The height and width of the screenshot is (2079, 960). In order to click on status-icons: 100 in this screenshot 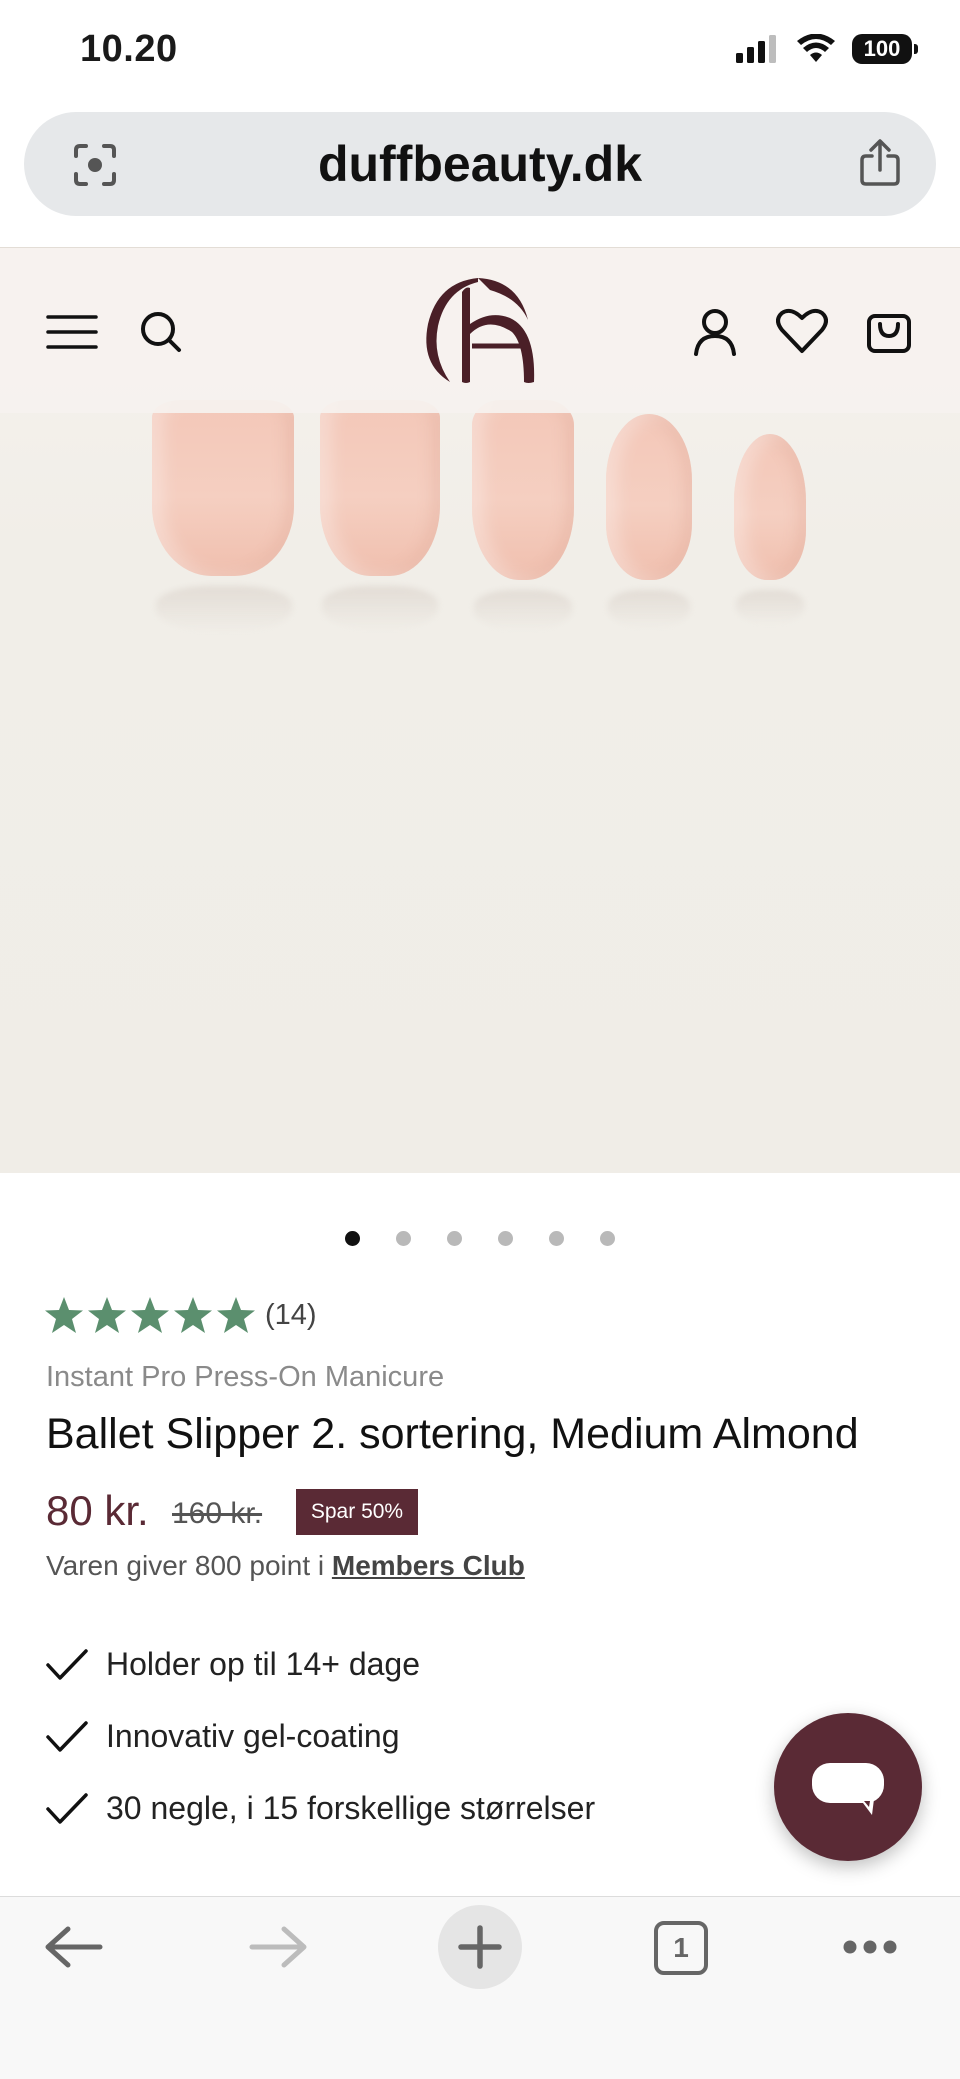, I will do `click(827, 49)`.